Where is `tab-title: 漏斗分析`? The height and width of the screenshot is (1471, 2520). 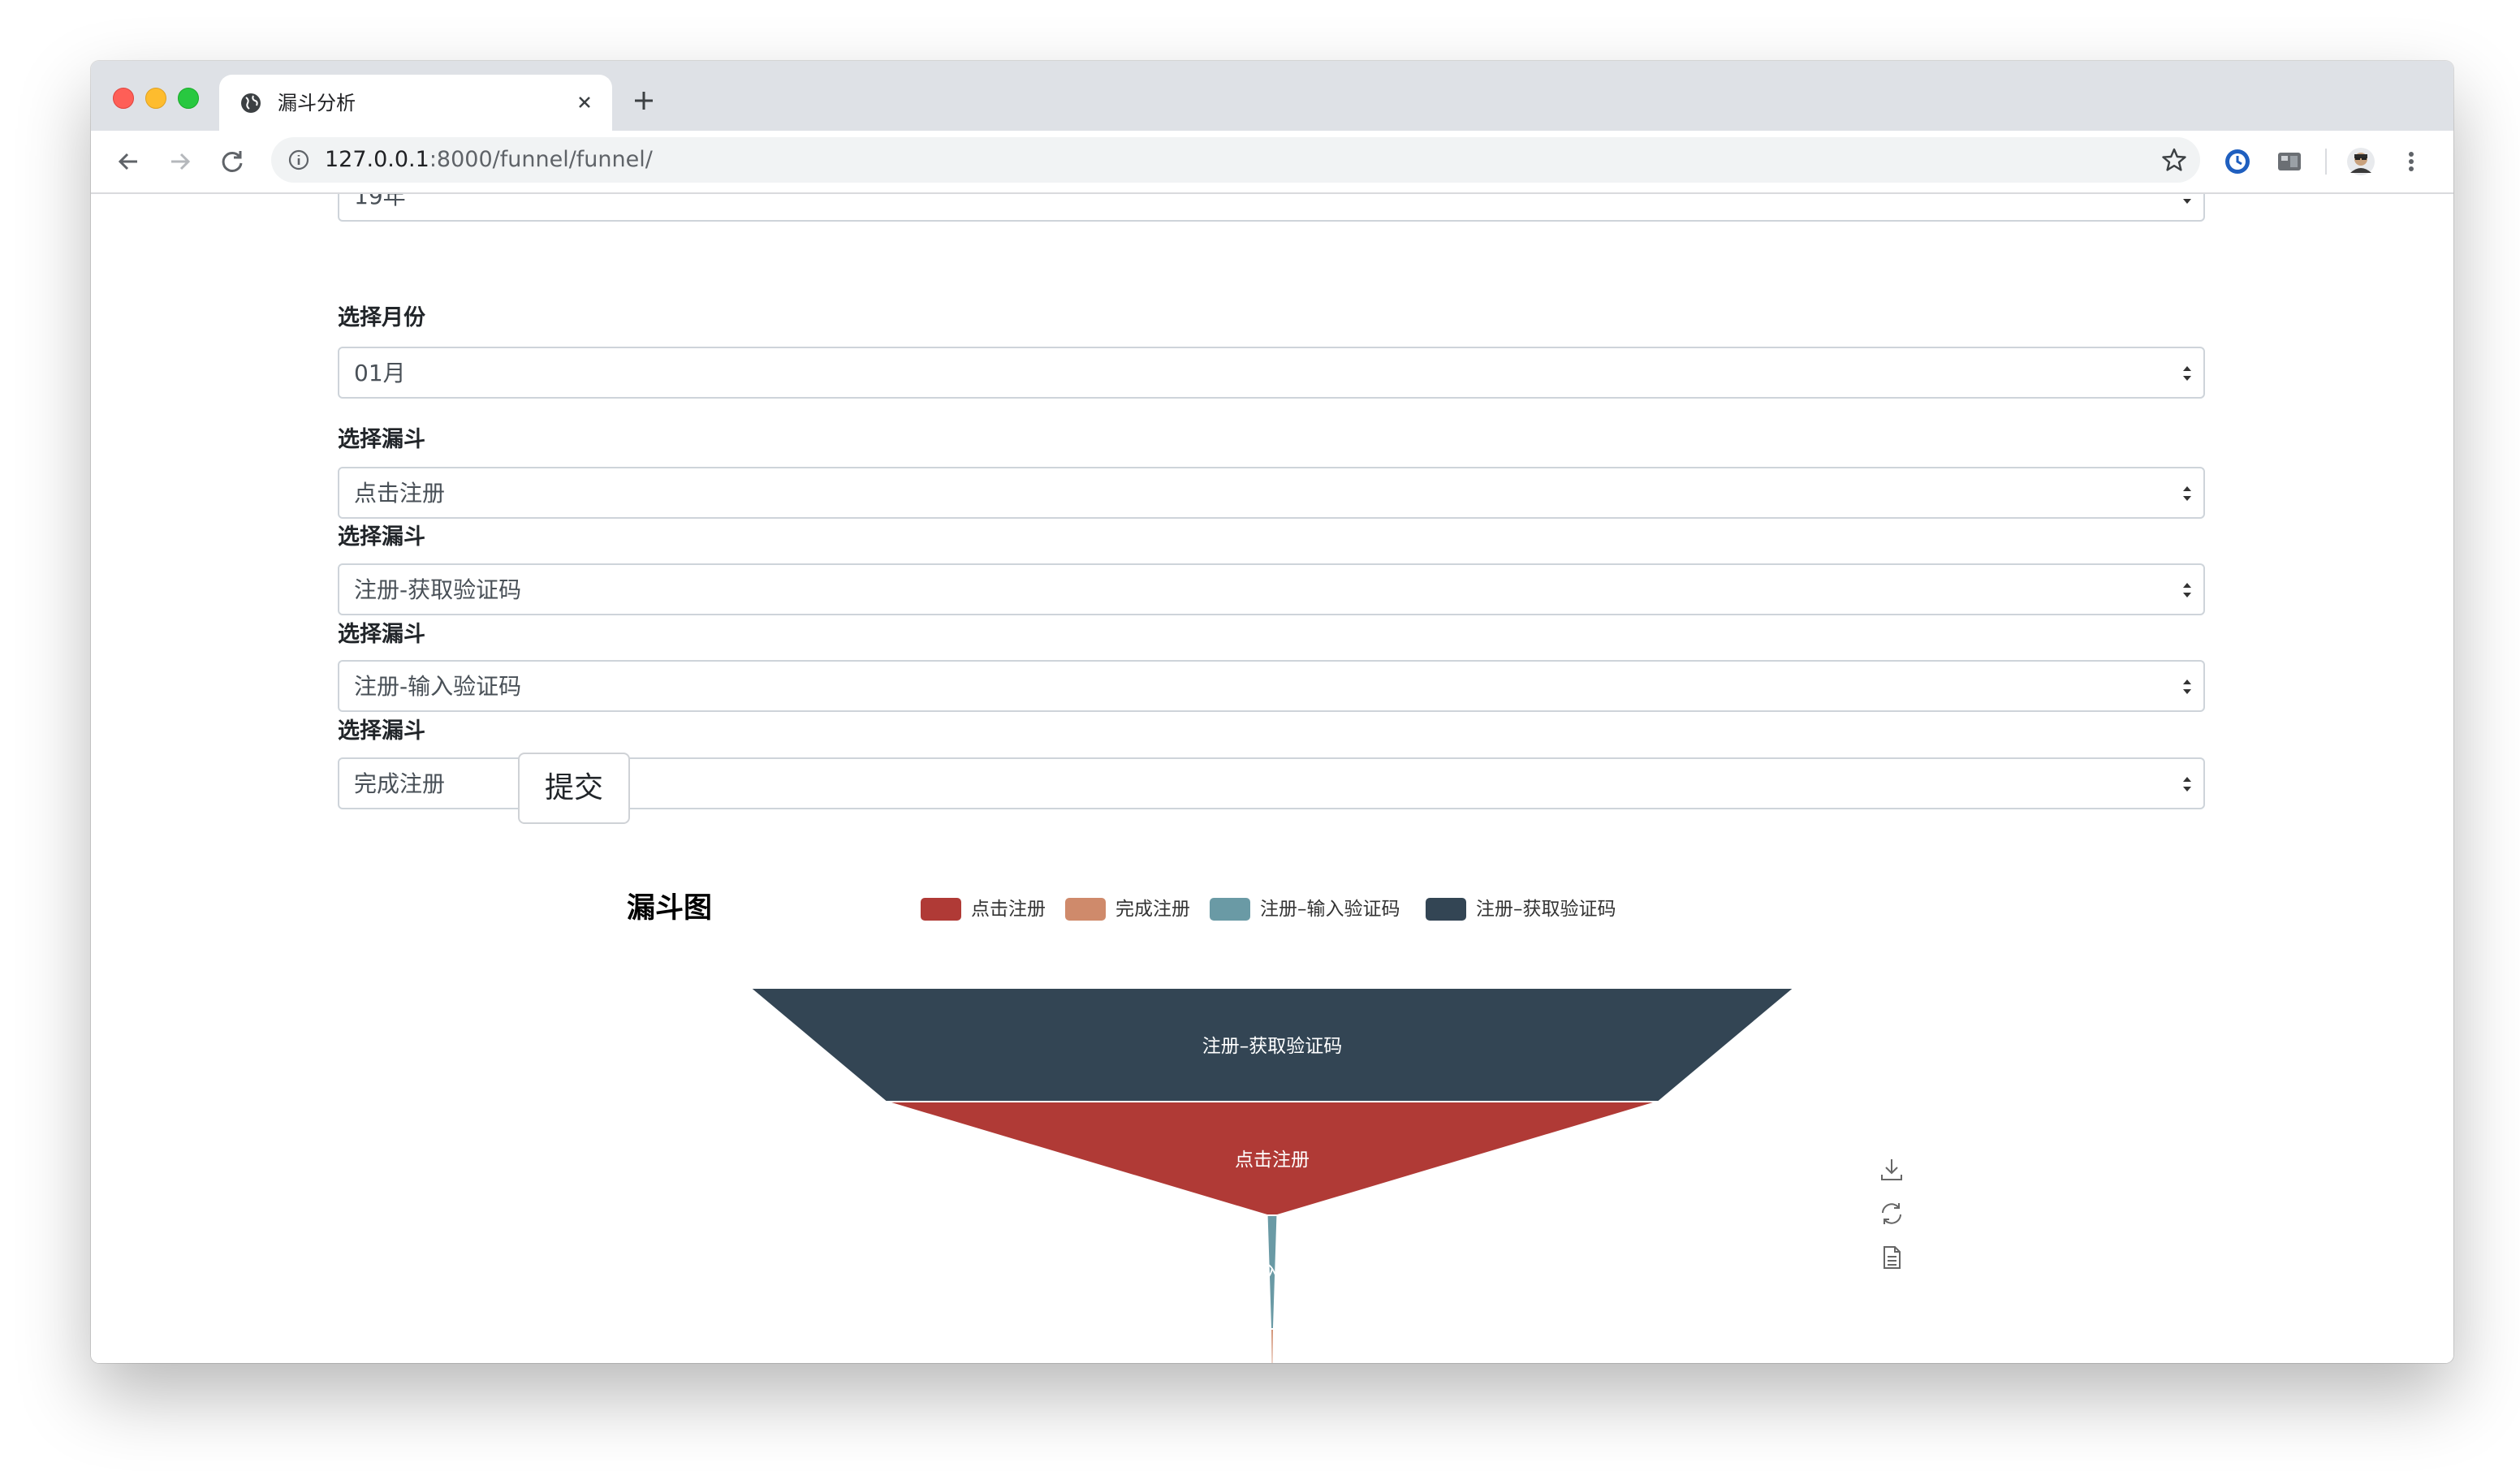 tab-title: 漏斗分析 is located at coordinates (317, 103).